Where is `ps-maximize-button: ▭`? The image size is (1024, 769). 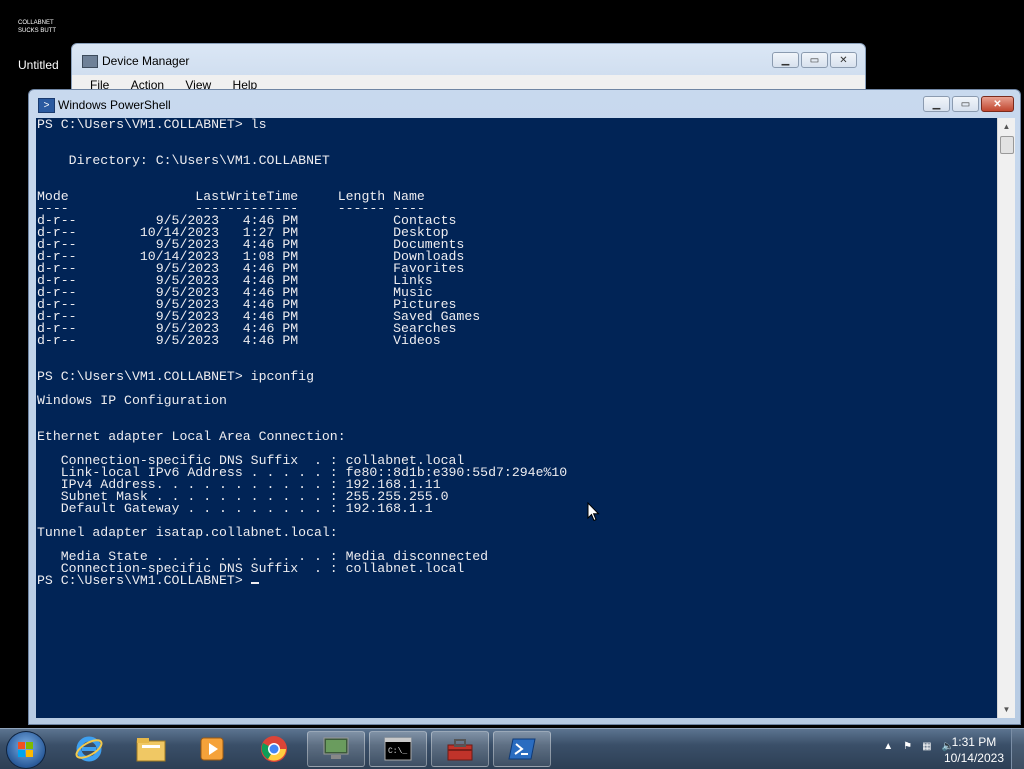 ps-maximize-button: ▭ is located at coordinates (965, 104).